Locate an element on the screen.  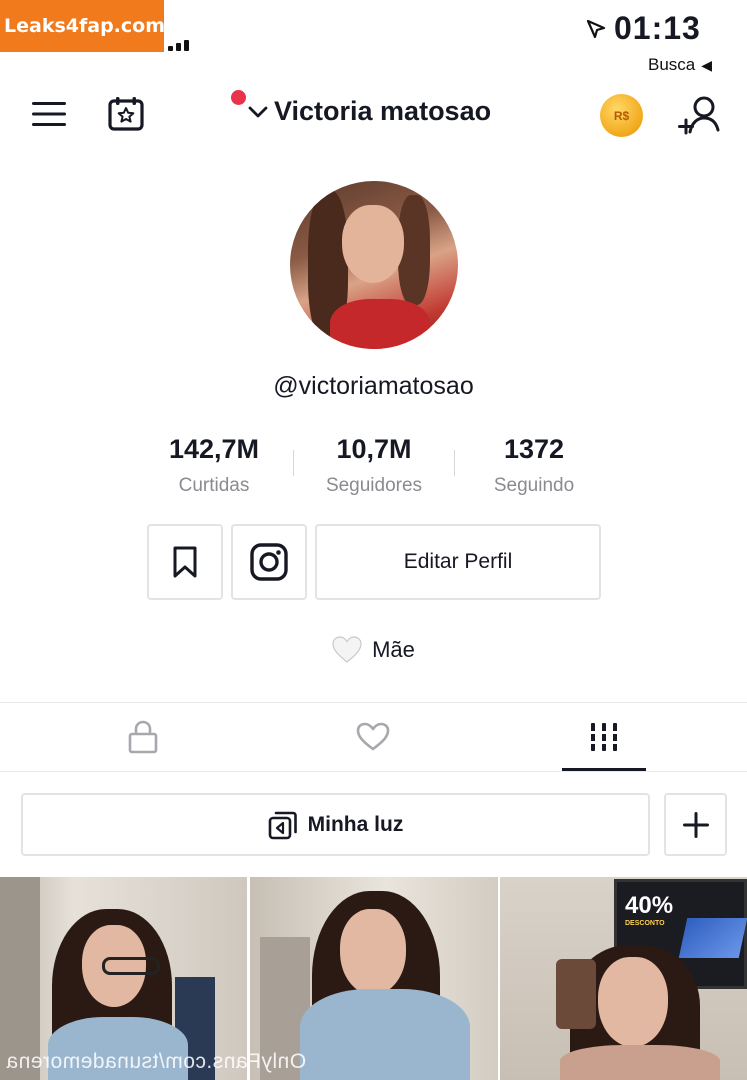
menu-button is located at coordinates (49, 114).